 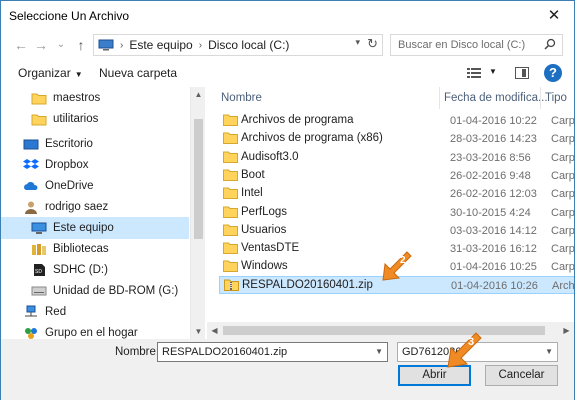 I want to click on libraries-icon, so click(x=39, y=249).